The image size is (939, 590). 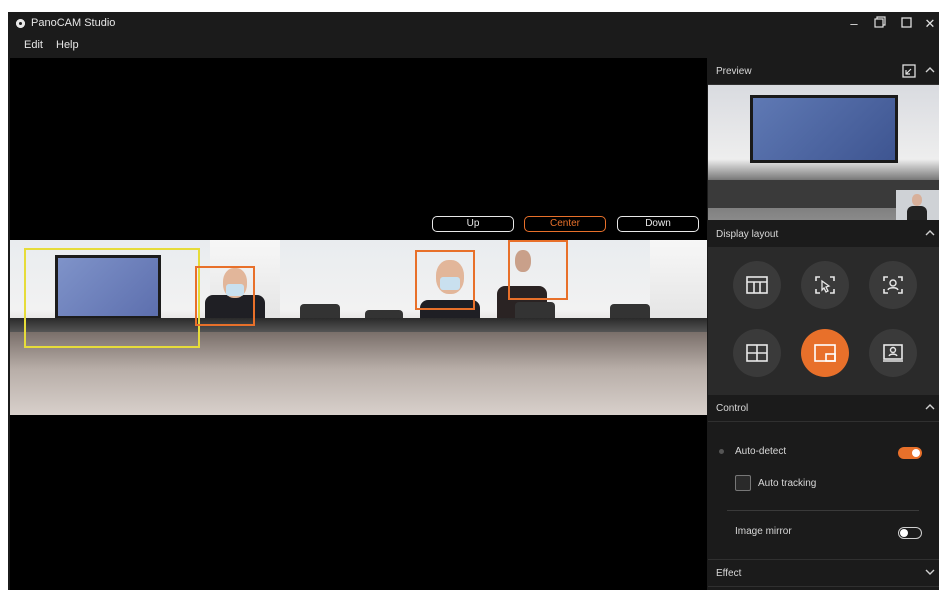 What do you see at coordinates (893, 285) in the screenshot?
I see `person-focus-icon` at bounding box center [893, 285].